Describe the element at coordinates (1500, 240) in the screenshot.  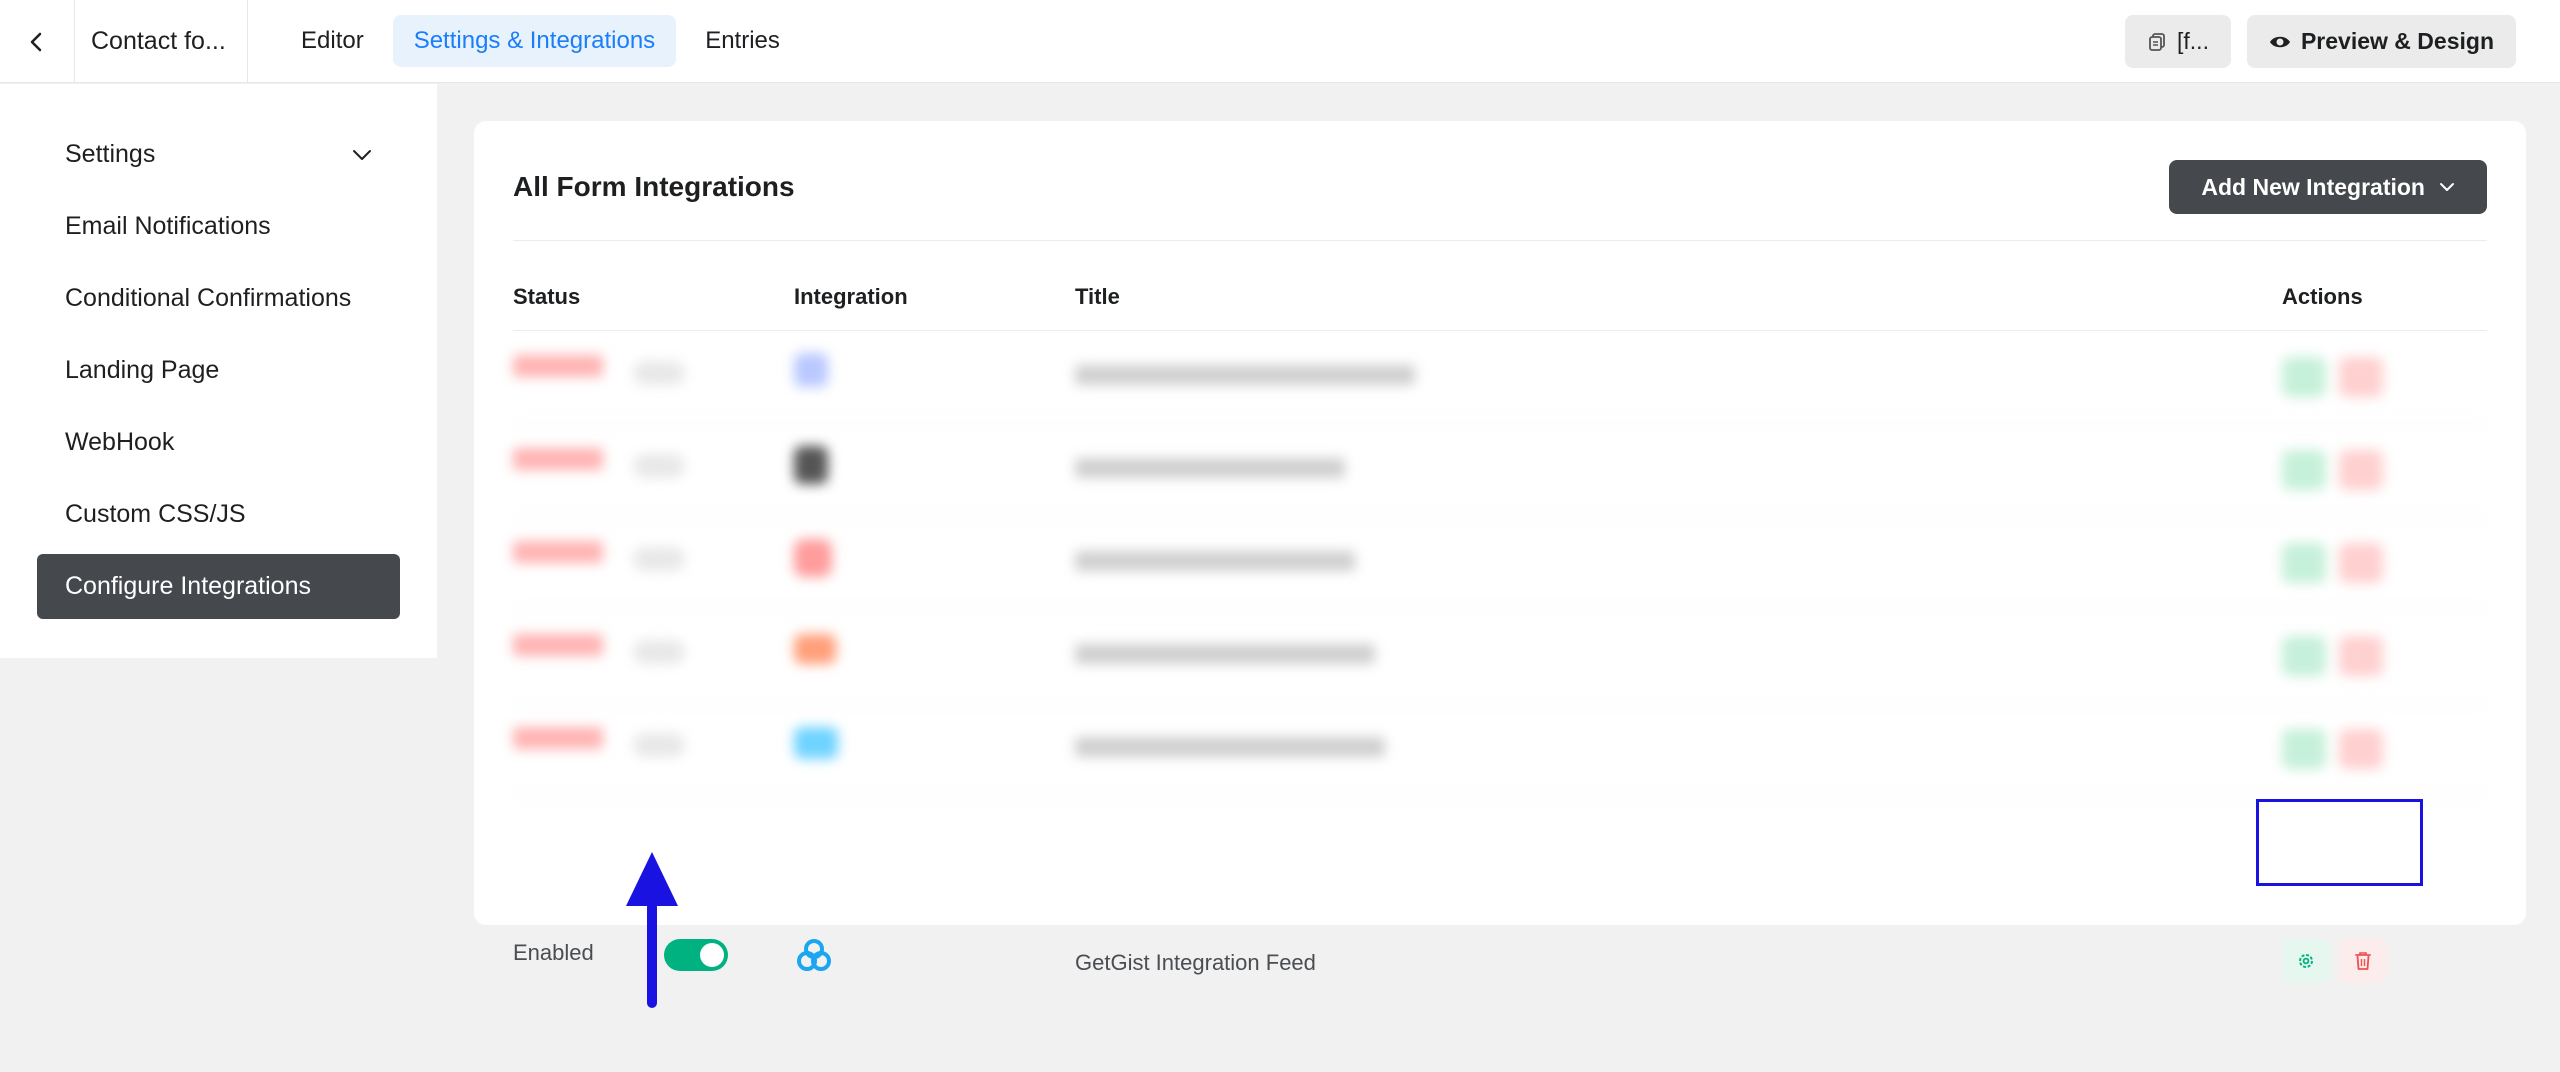
I see `divider` at that location.